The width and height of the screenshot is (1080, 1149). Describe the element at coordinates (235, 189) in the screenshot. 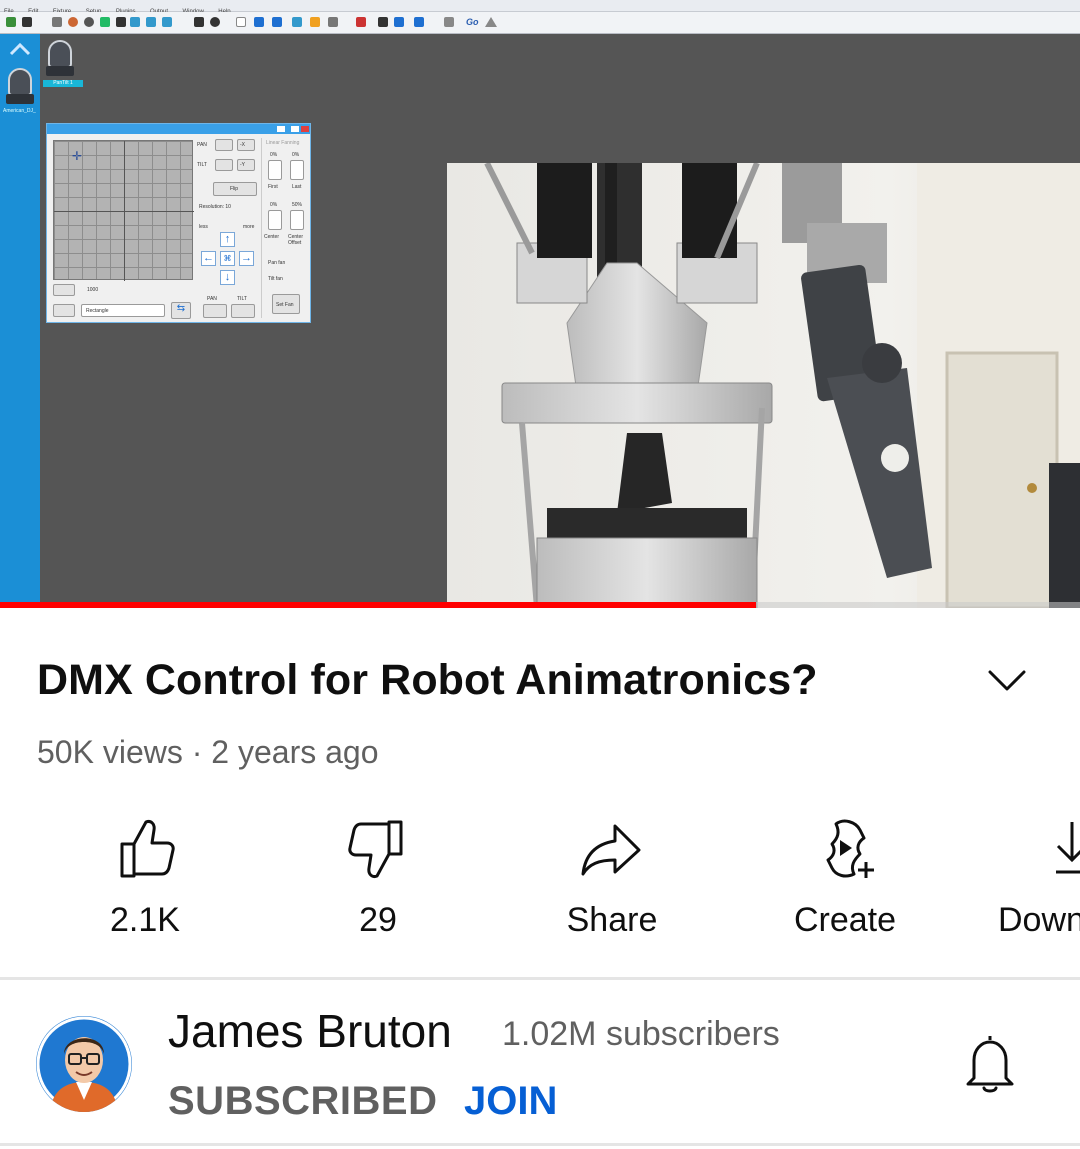

I see `flip-button: Flip` at that location.